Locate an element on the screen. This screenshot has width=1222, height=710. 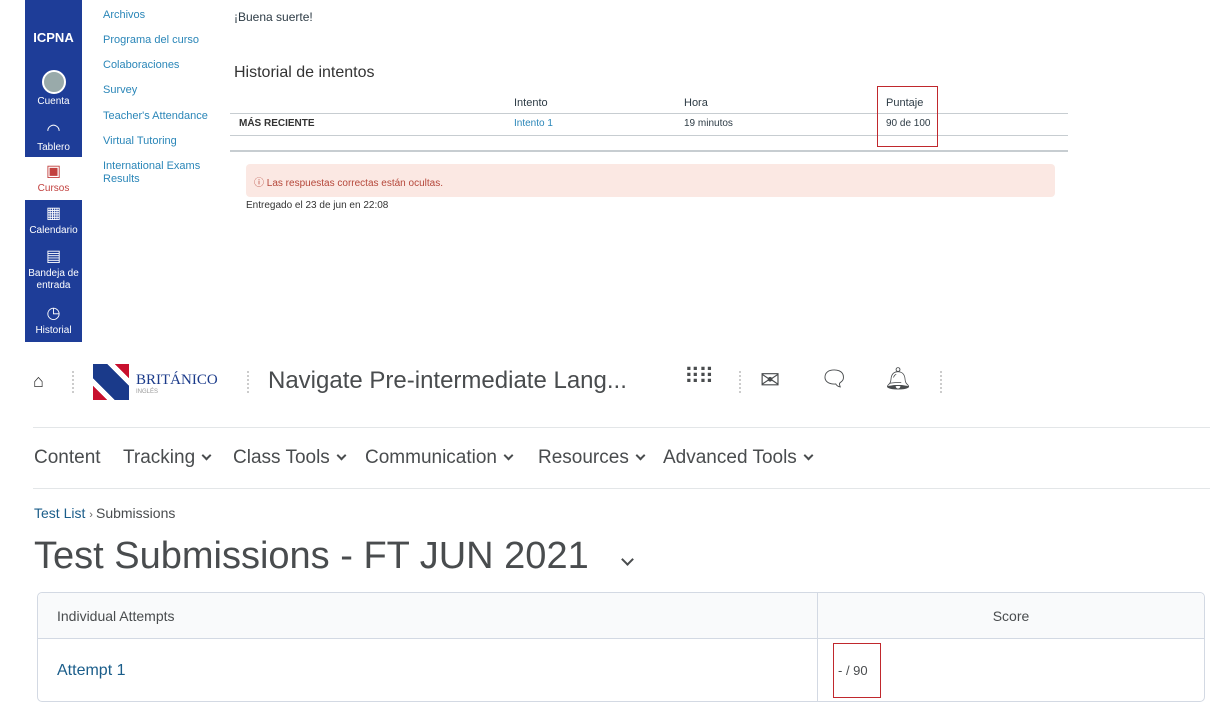
header-intento: Intento is located at coordinates (531, 103).